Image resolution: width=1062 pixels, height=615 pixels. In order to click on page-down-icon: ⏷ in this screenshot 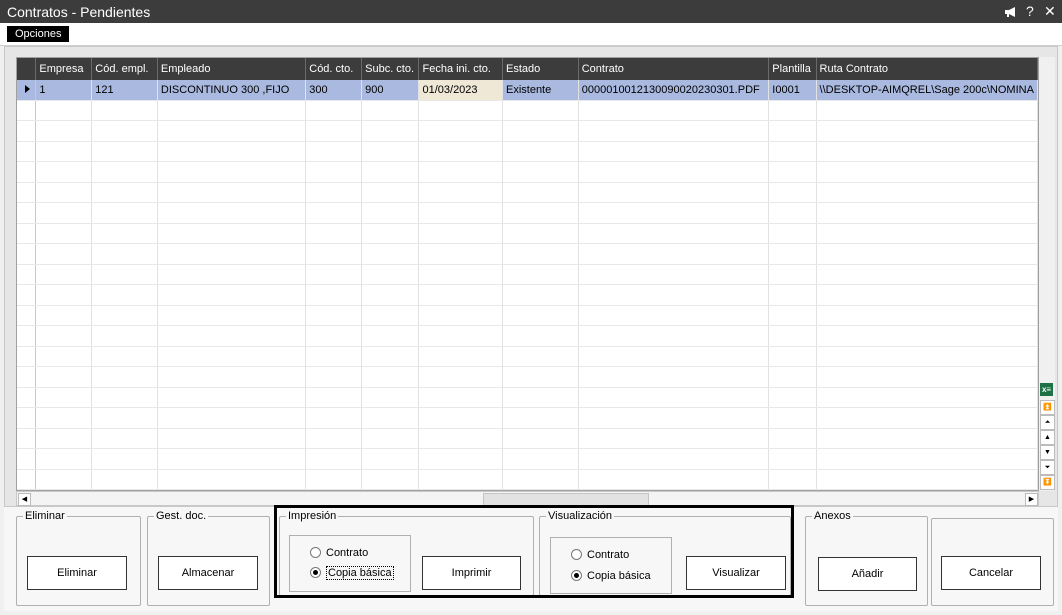, I will do `click(1047, 467)`.